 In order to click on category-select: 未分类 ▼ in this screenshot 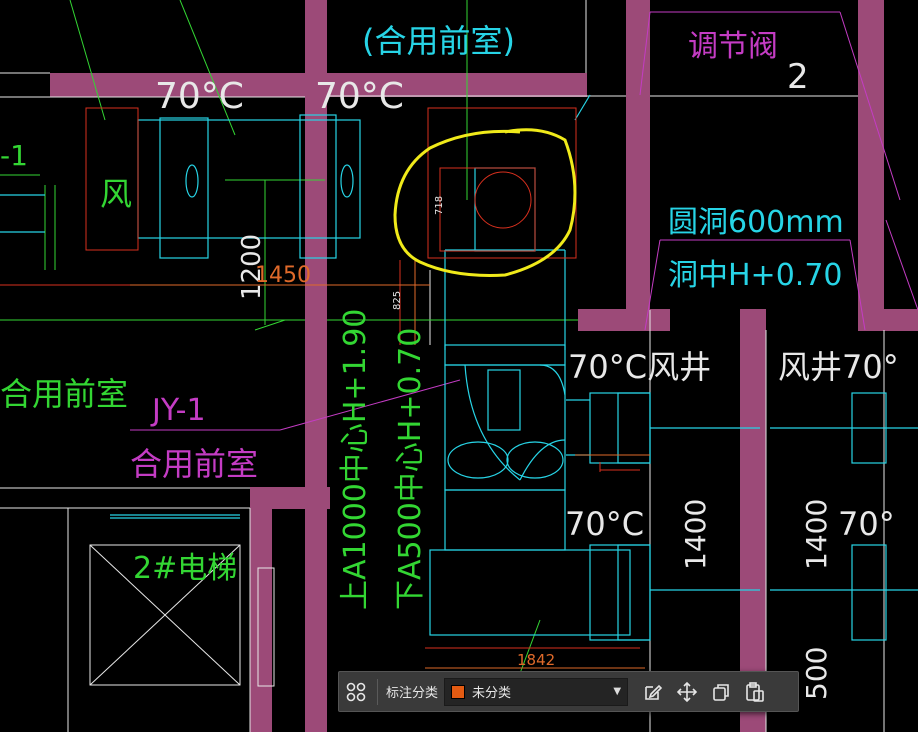, I will do `click(536, 691)`.